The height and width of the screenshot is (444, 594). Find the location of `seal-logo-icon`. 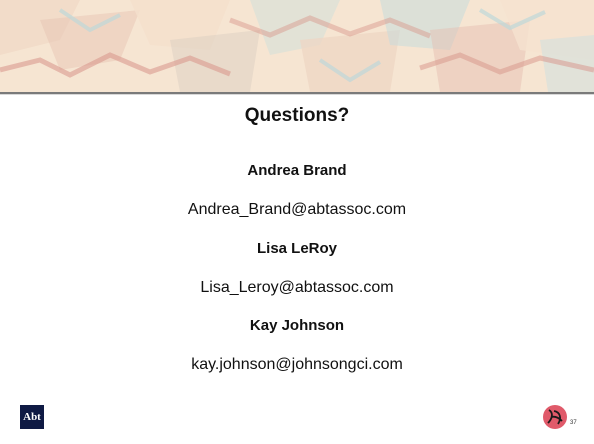

seal-logo-icon is located at coordinates (555, 417).